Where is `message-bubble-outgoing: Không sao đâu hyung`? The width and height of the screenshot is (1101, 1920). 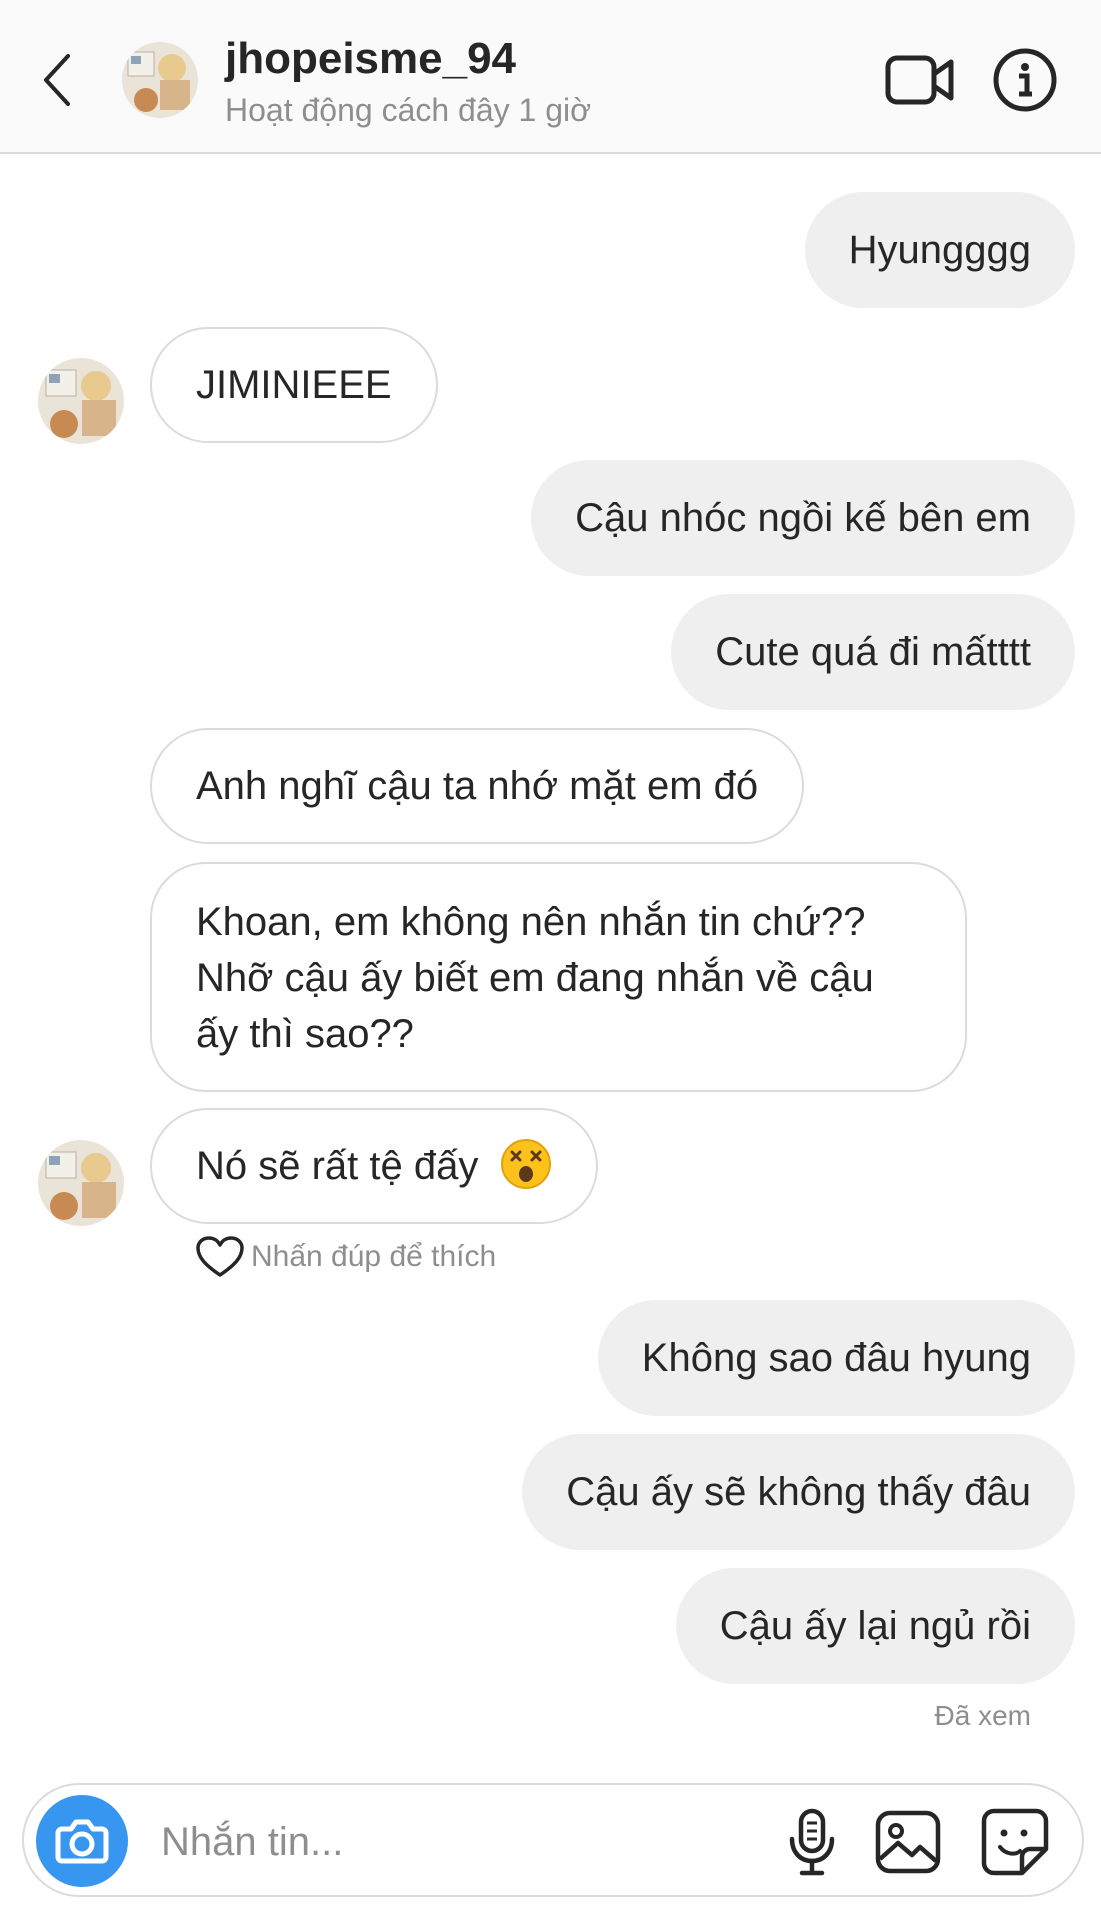
message-bubble-outgoing: Không sao đâu hyung is located at coordinates (836, 1358).